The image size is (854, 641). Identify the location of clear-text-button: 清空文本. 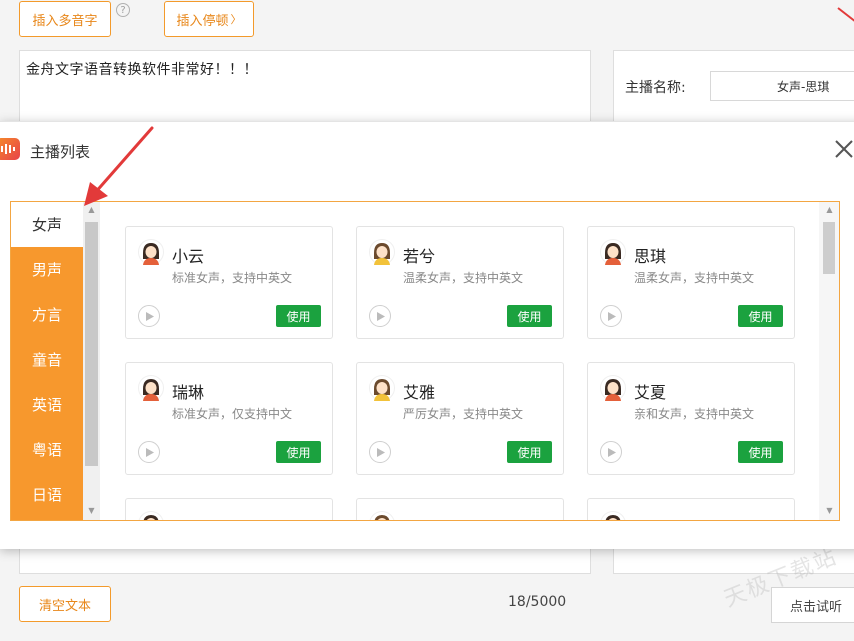
(65, 604).